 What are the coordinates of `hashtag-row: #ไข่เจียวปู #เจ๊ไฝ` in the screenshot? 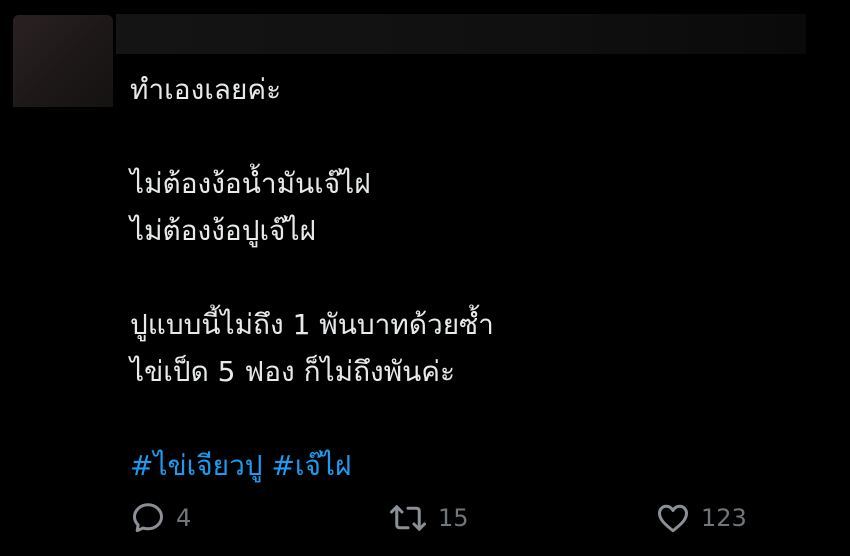 It's located at (470, 465).